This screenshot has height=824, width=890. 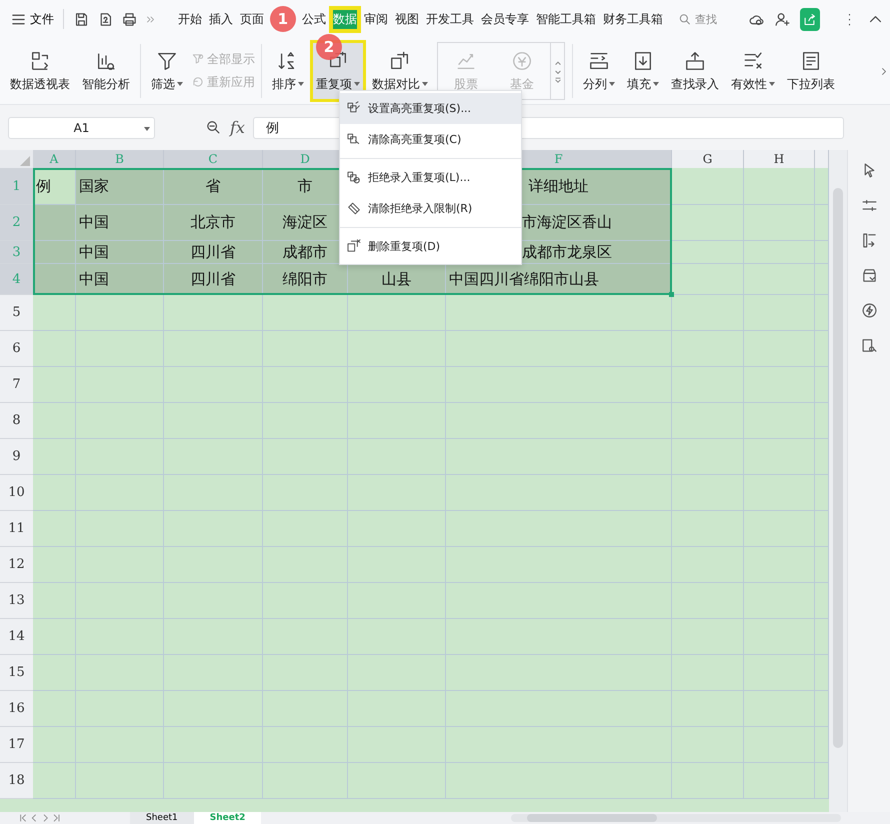 What do you see at coordinates (450, 19) in the screenshot?
I see `ribbon-tab: 开发工具` at bounding box center [450, 19].